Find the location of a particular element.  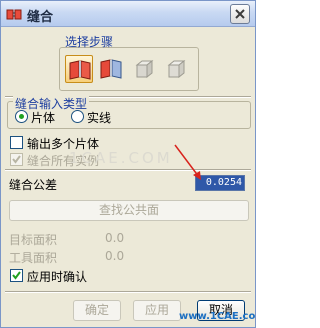

output-multiple-sheets-checkbox is located at coordinates (16, 142).